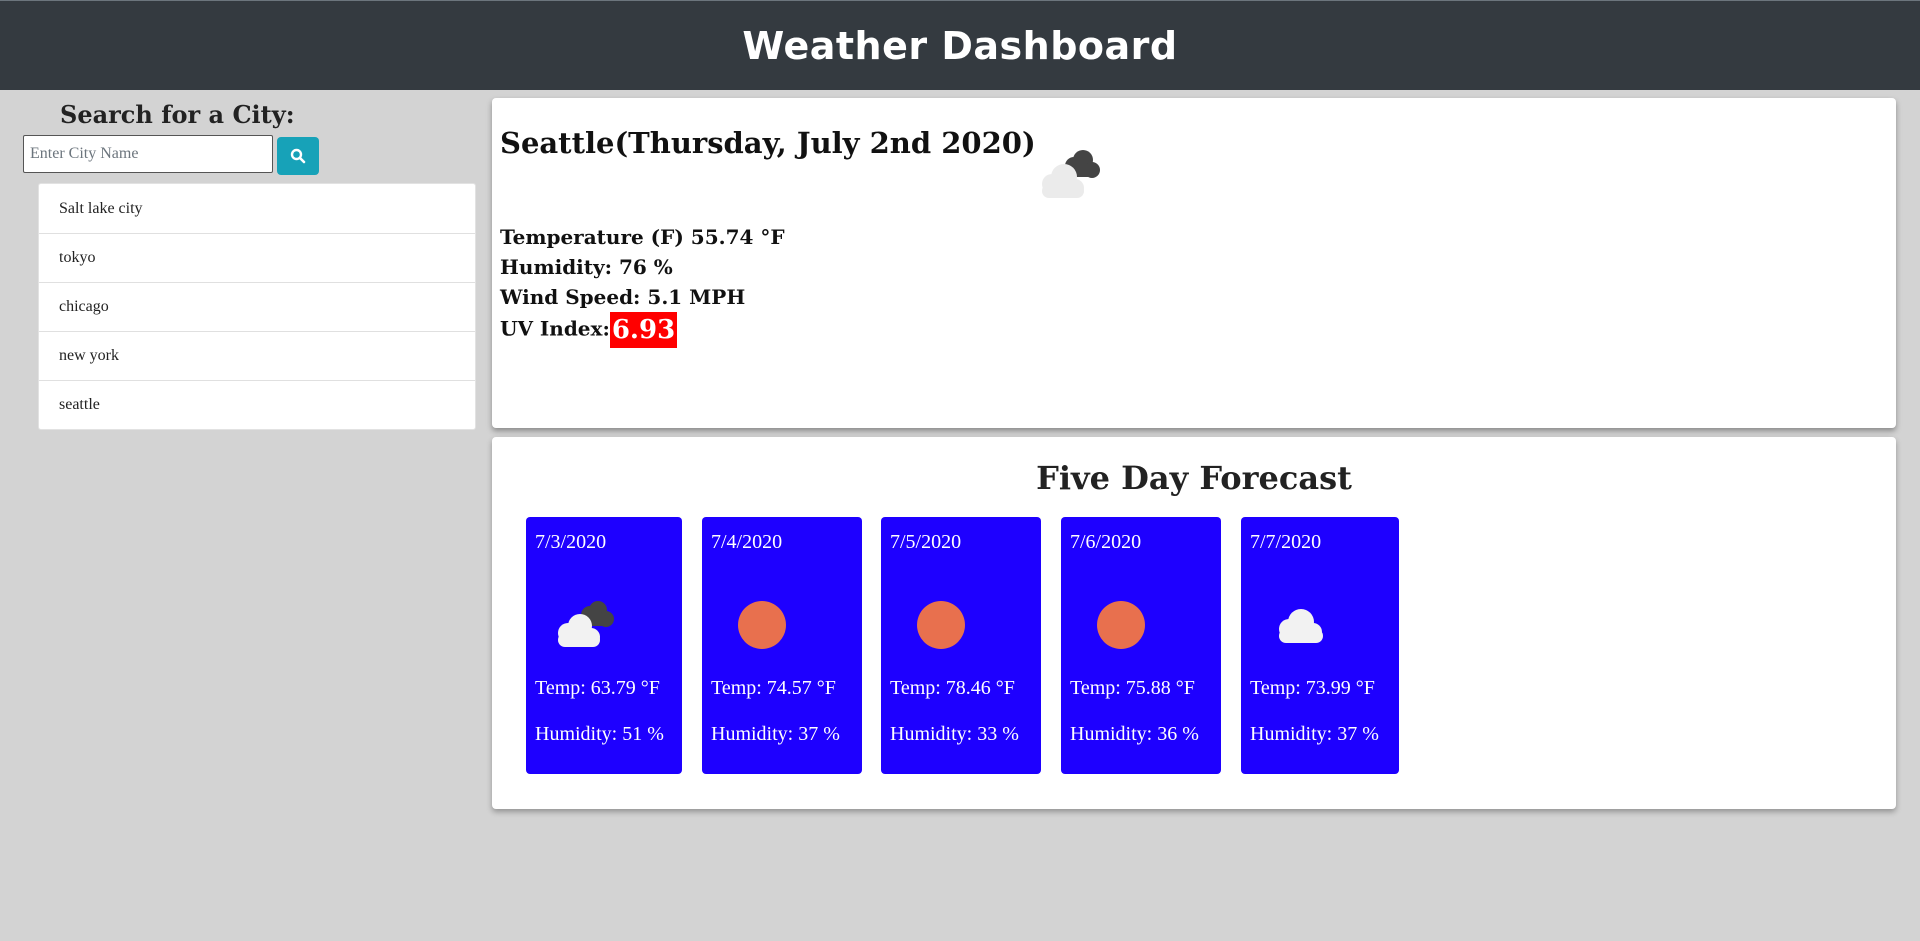 The image size is (1920, 941). What do you see at coordinates (586, 267) in the screenshot?
I see `current-humidity: Humidity: 76 %` at bounding box center [586, 267].